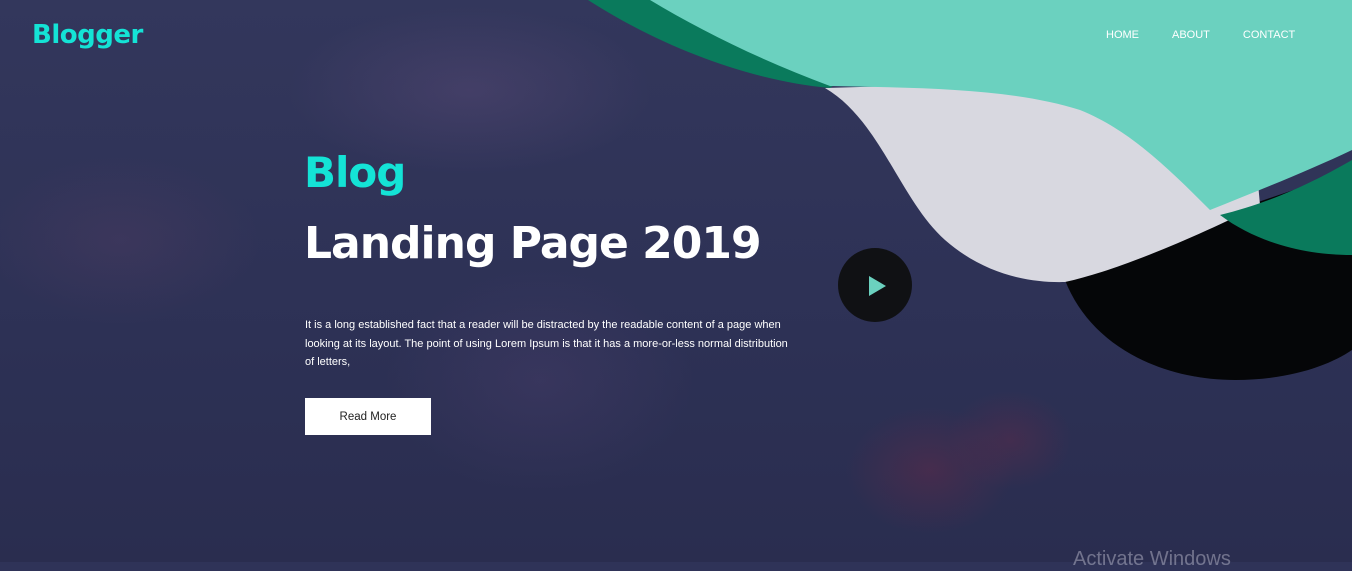  Describe the element at coordinates (87, 35) in the screenshot. I see `brand-logo: Blogger` at that location.